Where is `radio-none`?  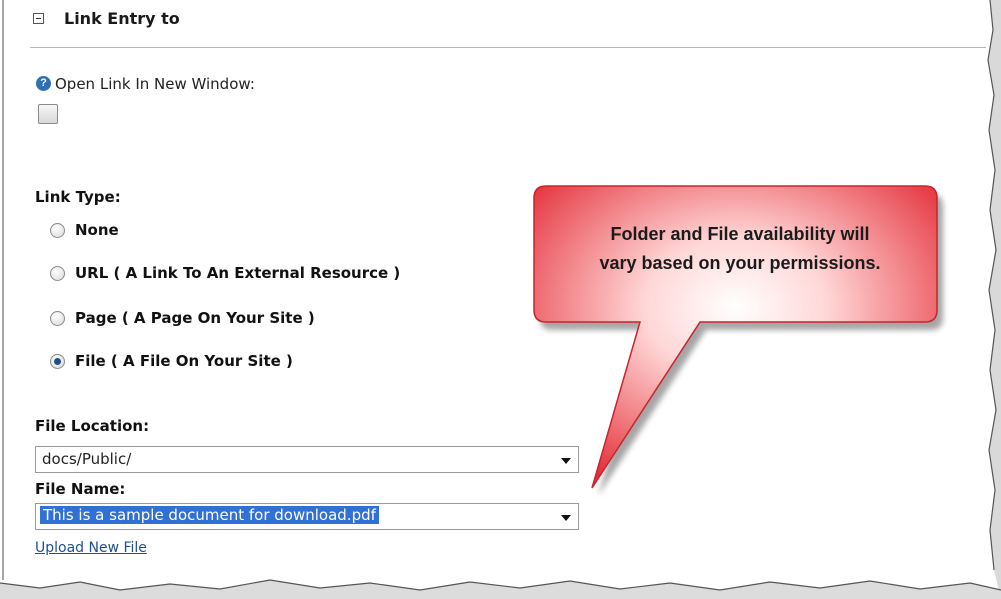
radio-none is located at coordinates (57, 230).